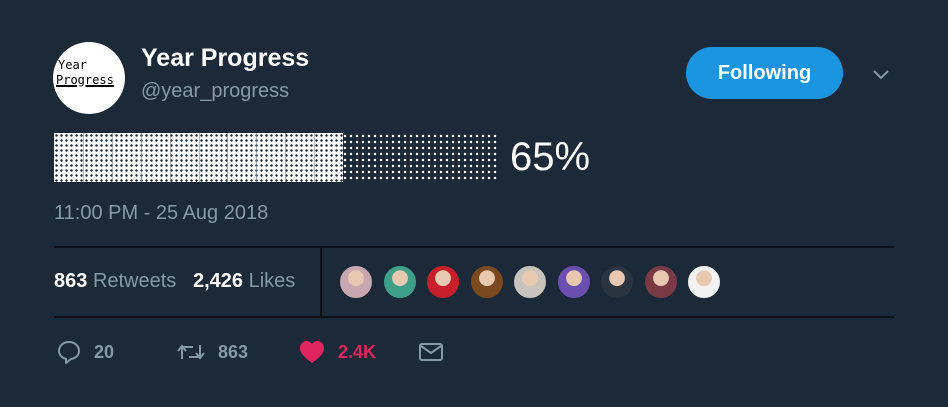 This screenshot has height=407, width=948. Describe the element at coordinates (312, 352) in the screenshot. I see `heart-icon` at that location.